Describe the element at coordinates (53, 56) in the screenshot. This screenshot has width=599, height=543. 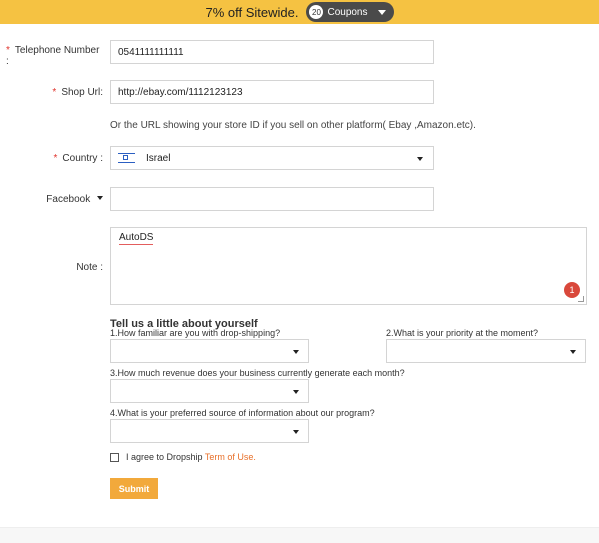
I see `telephone-label: * Telephone Number :` at that location.